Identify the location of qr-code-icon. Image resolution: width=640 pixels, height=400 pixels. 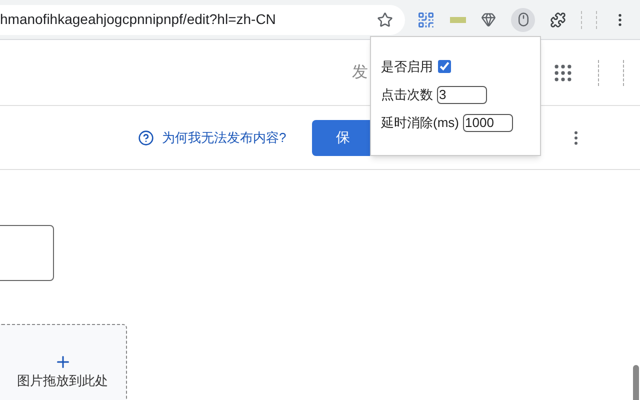
(426, 19).